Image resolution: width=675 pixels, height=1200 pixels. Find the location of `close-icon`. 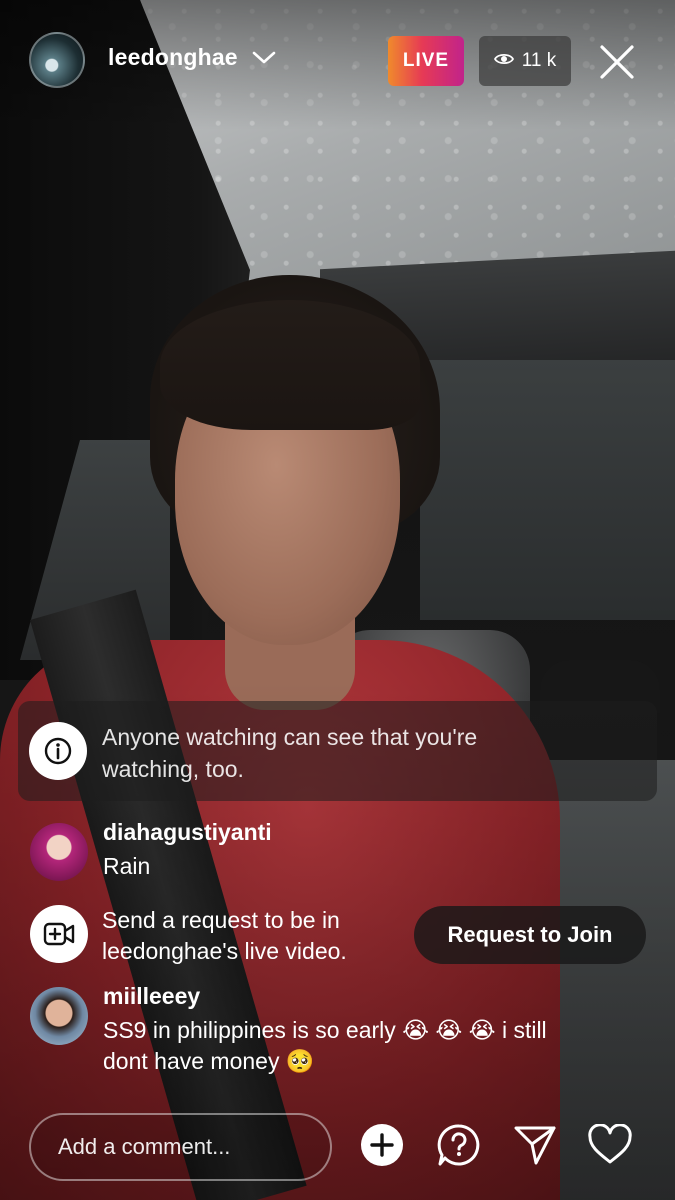

close-icon is located at coordinates (617, 65).